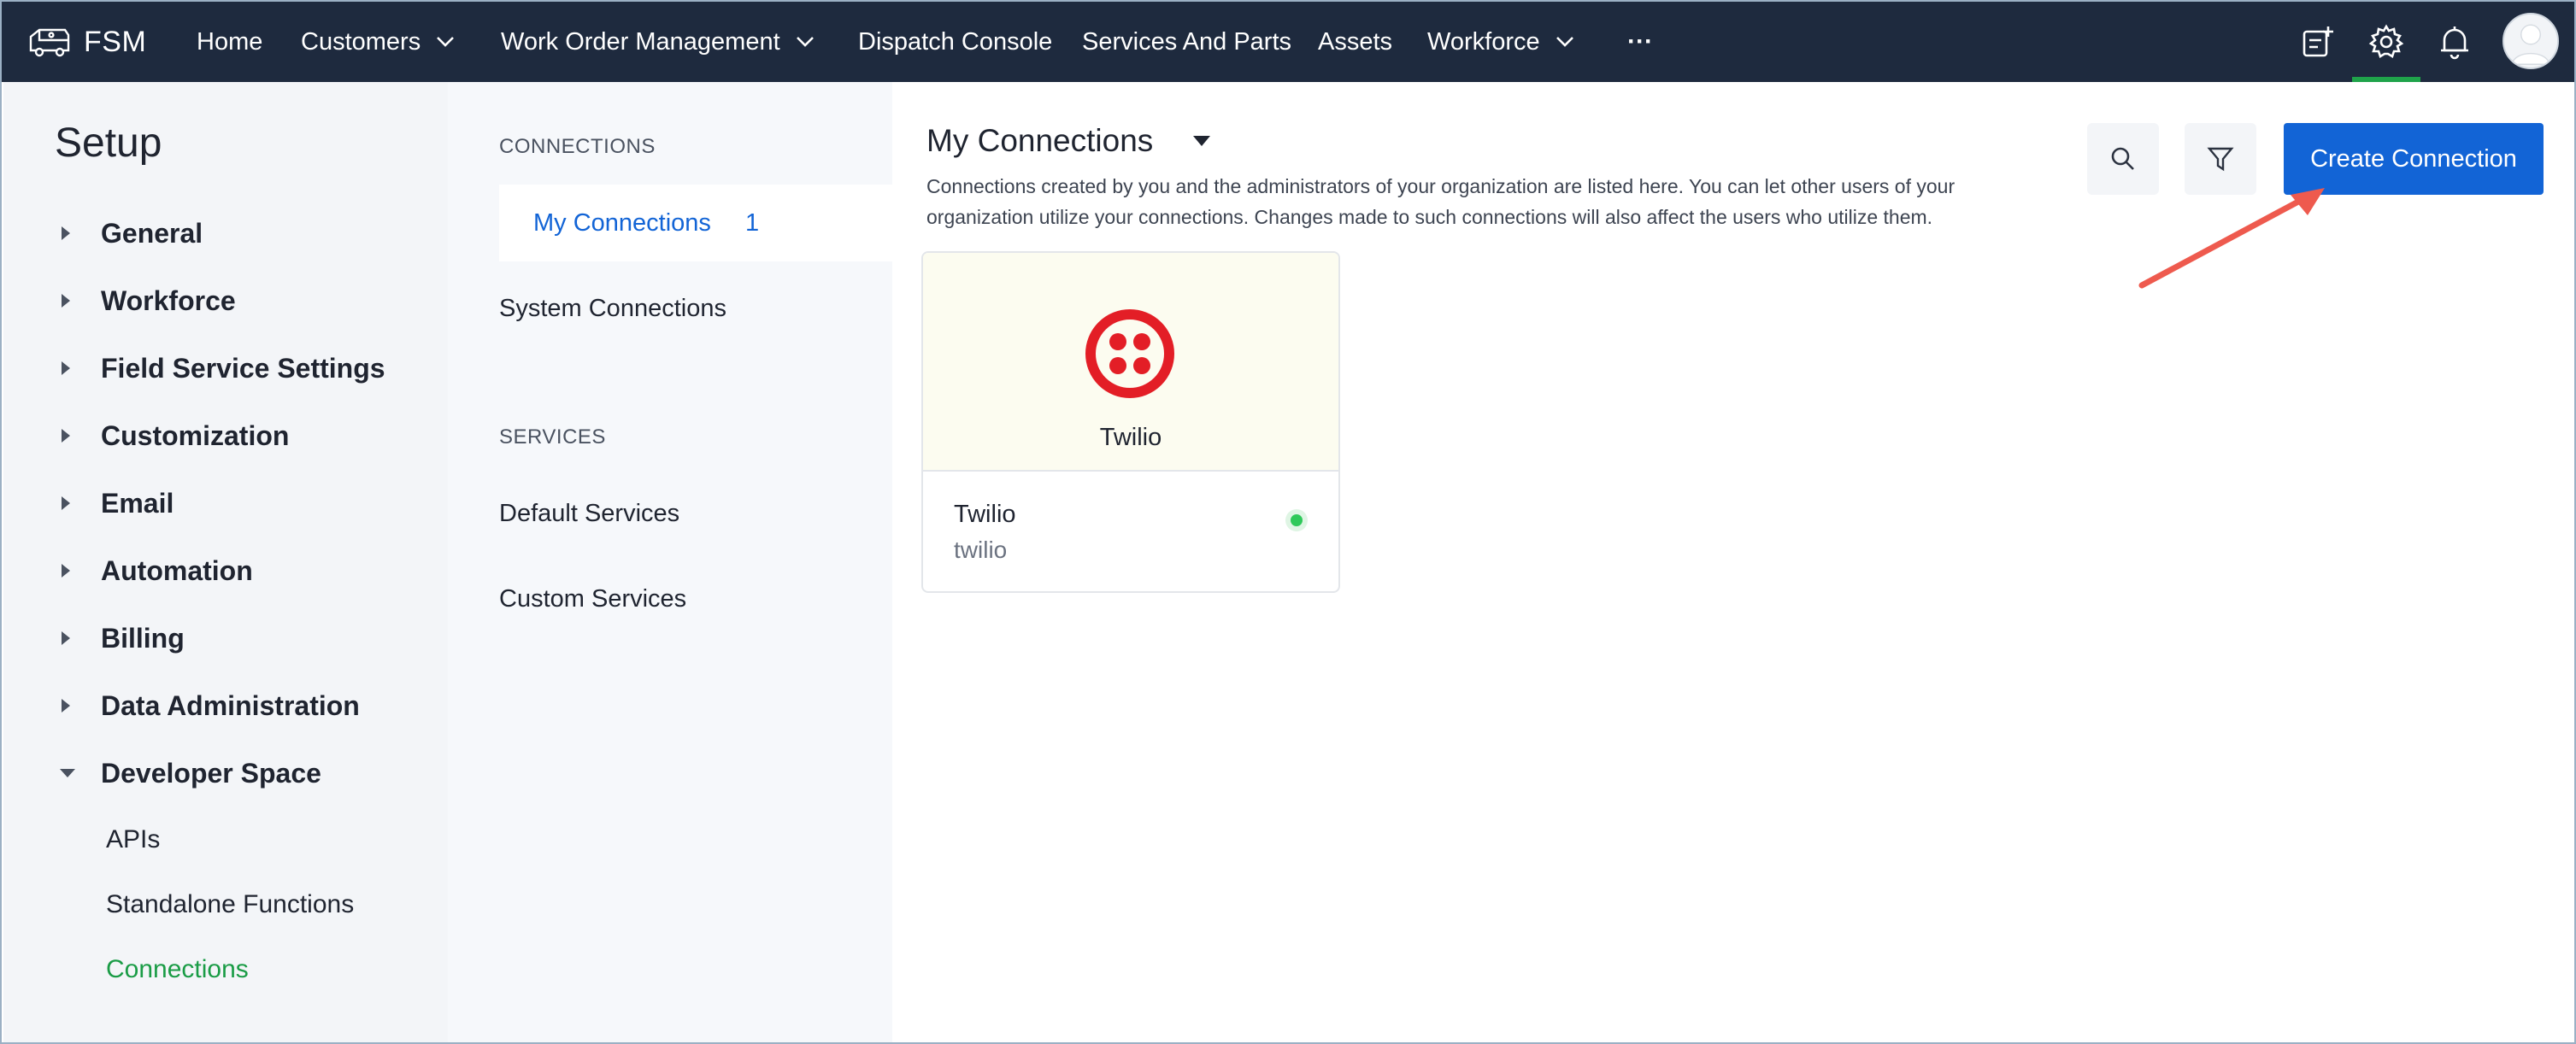  I want to click on setup-sub-standalone-functions: Standalone Functions, so click(230, 904).